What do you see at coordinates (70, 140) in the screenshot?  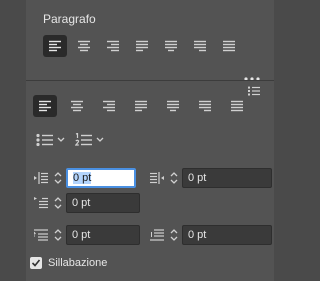 I see `list-controls-row` at bounding box center [70, 140].